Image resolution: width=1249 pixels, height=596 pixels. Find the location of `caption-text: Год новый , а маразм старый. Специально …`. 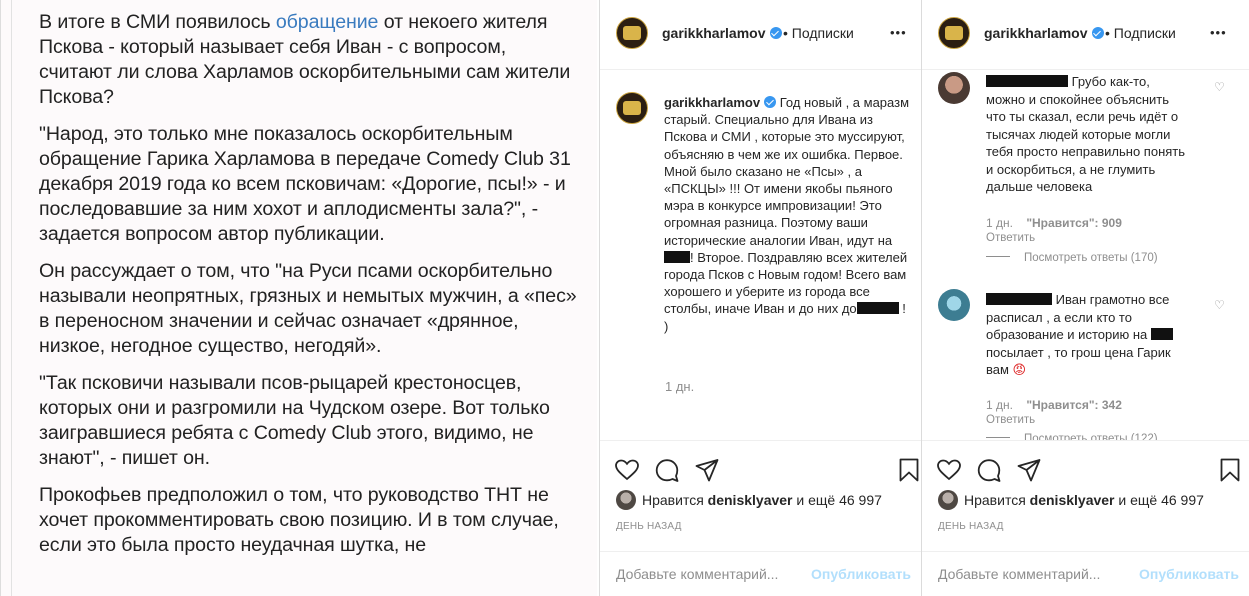

caption-text: Год новый , а маразм старый. Специально … is located at coordinates (787, 171).